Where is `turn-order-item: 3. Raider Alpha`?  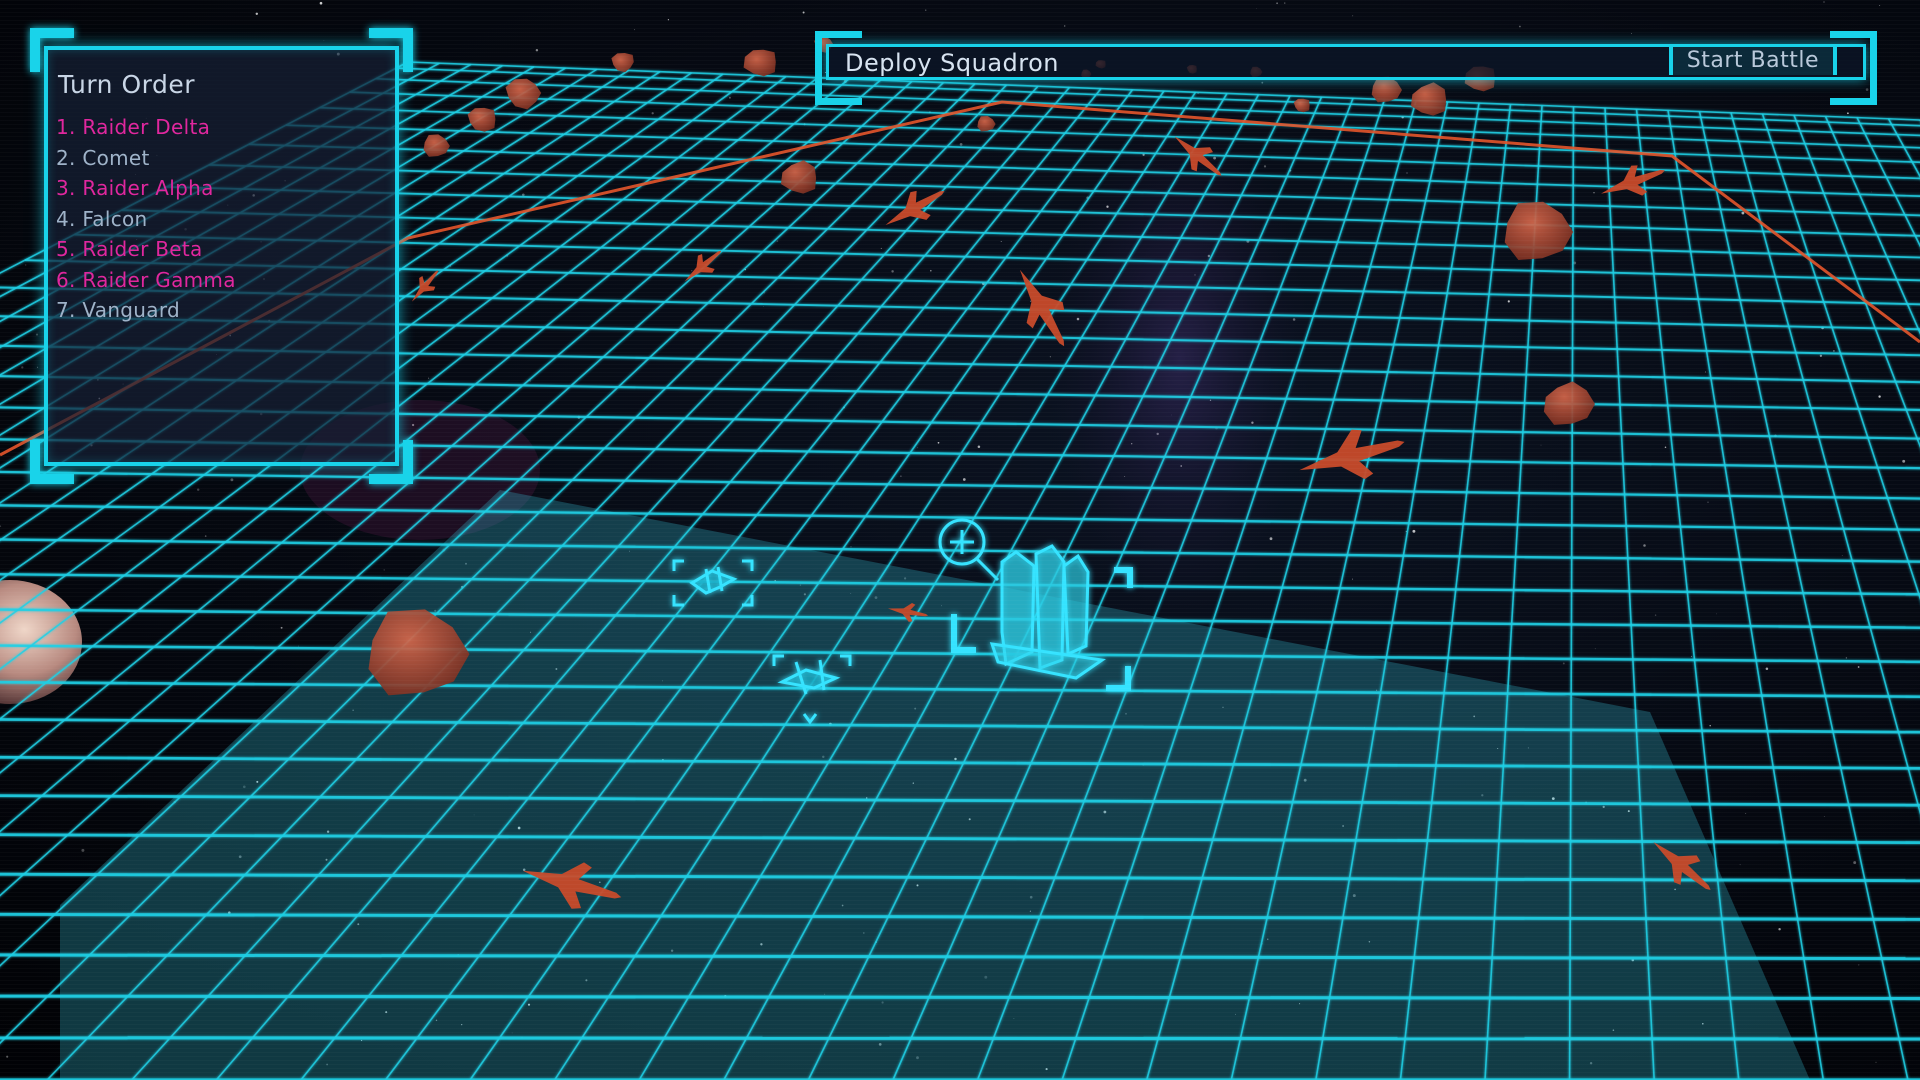
turn-order-item: 3. Raider Alpha is located at coordinates (146, 188).